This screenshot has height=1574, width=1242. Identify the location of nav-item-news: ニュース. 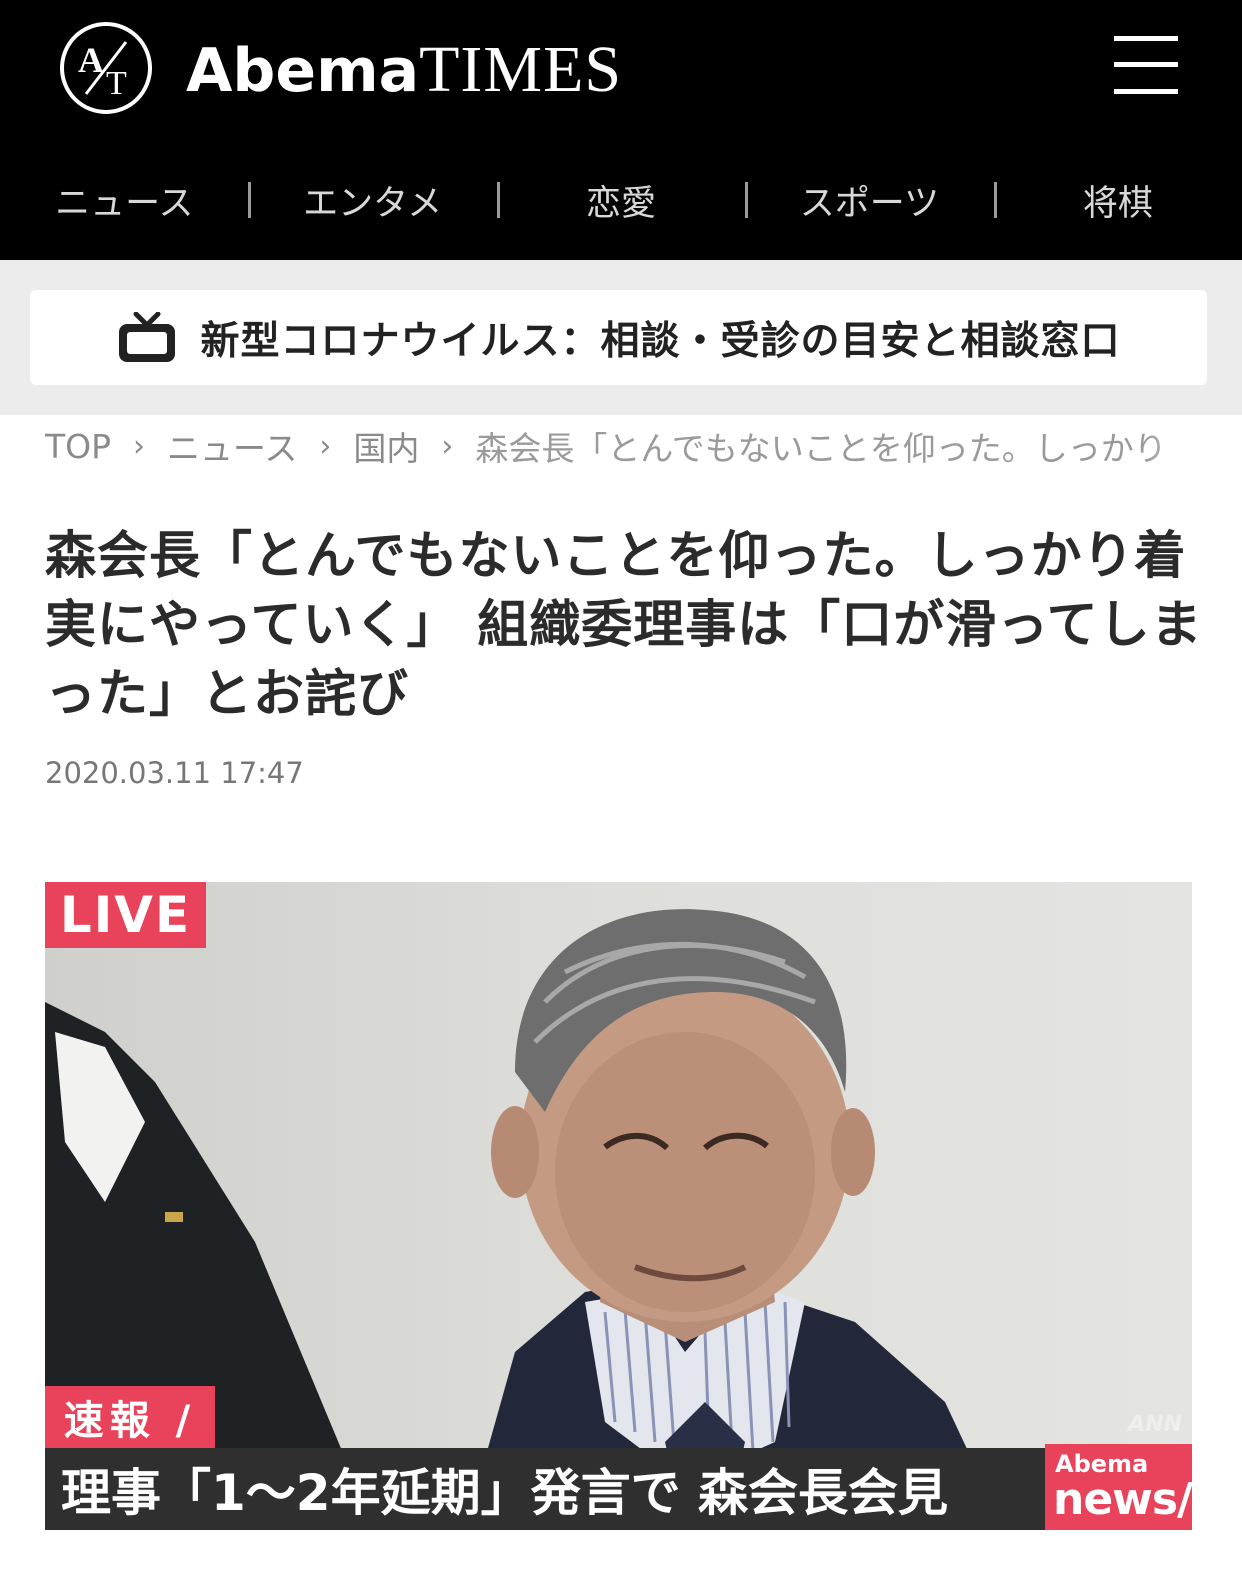
(124, 200).